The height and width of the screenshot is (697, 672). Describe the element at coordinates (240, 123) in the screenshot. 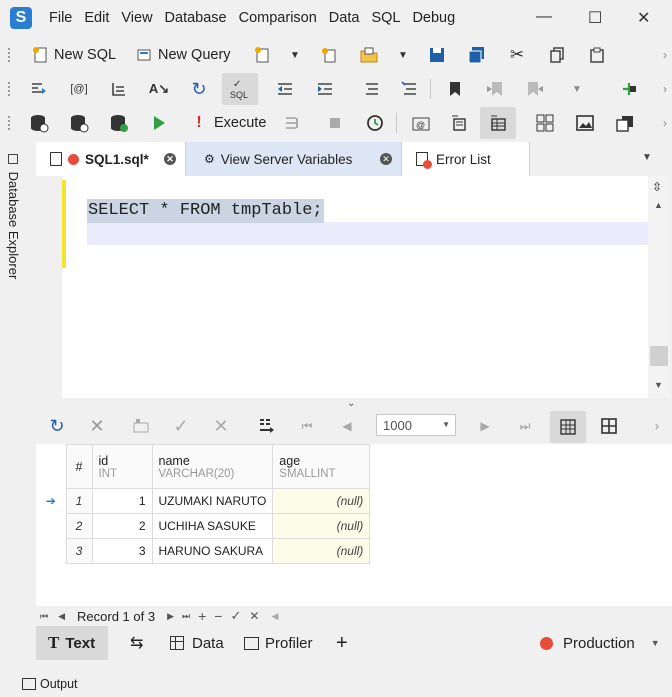

I see `execute-button: Execute` at that location.